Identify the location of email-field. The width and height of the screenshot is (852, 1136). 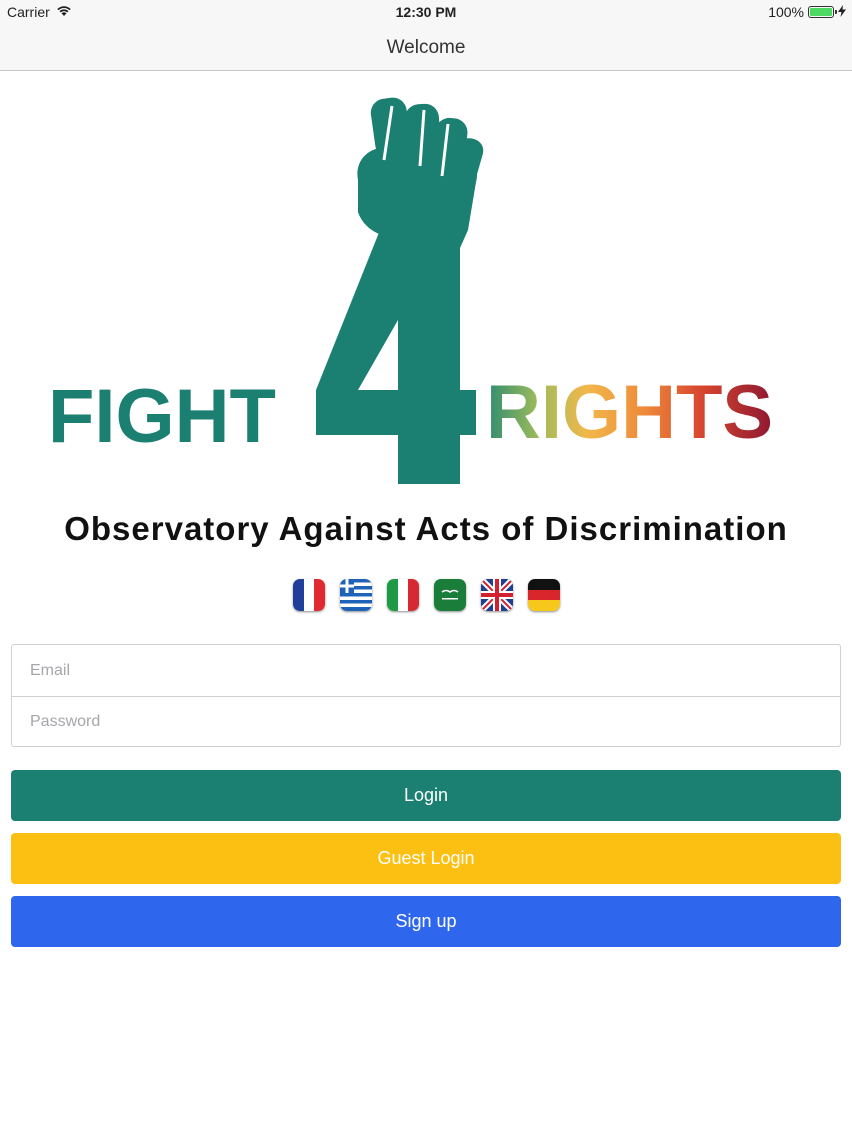
(435, 670).